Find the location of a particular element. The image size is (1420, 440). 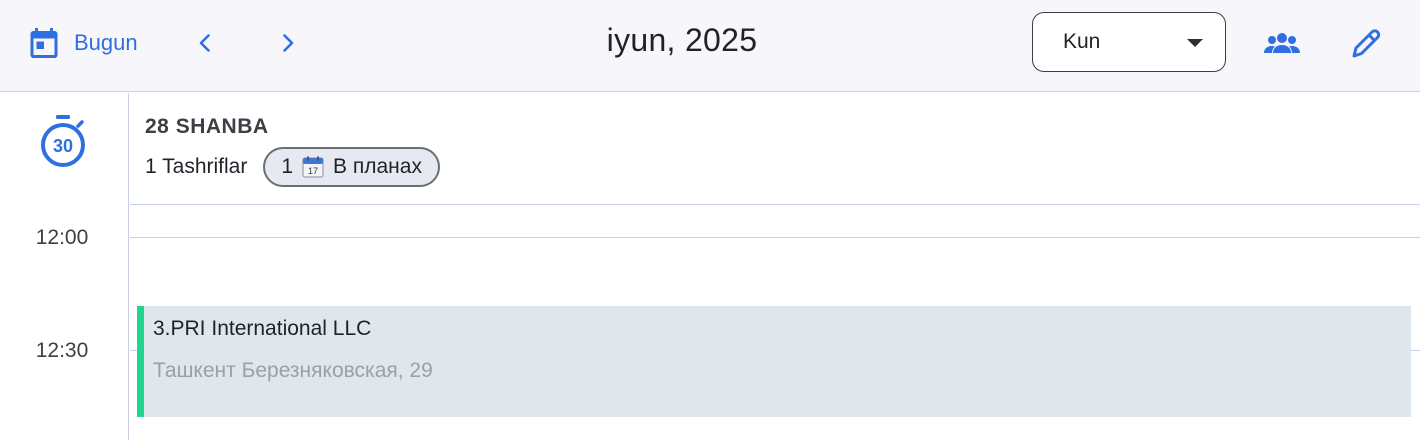

visits-count-label: 1 Tashriflar is located at coordinates (196, 166).